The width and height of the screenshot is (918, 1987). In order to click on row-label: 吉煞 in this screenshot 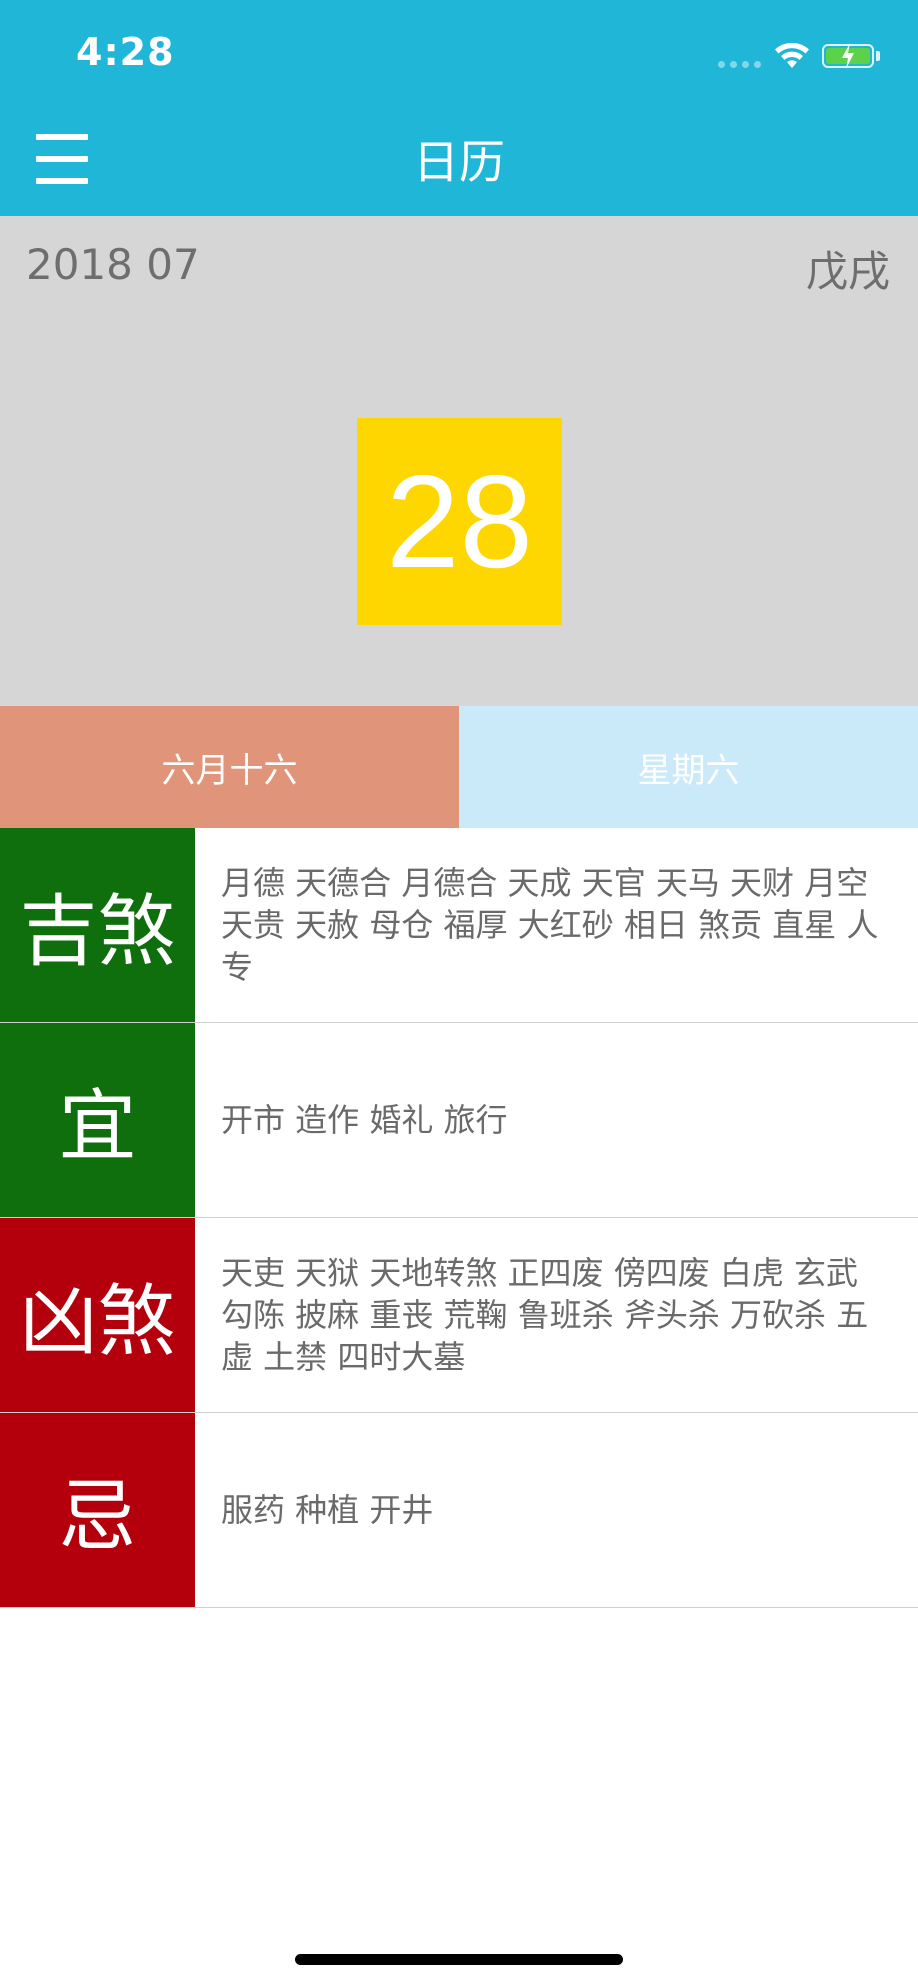, I will do `click(97, 925)`.